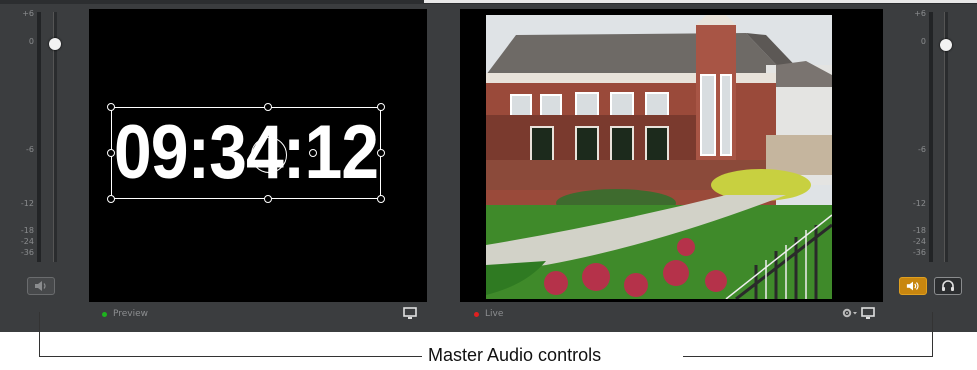  I want to click on preview-label: Preview, so click(131, 314).